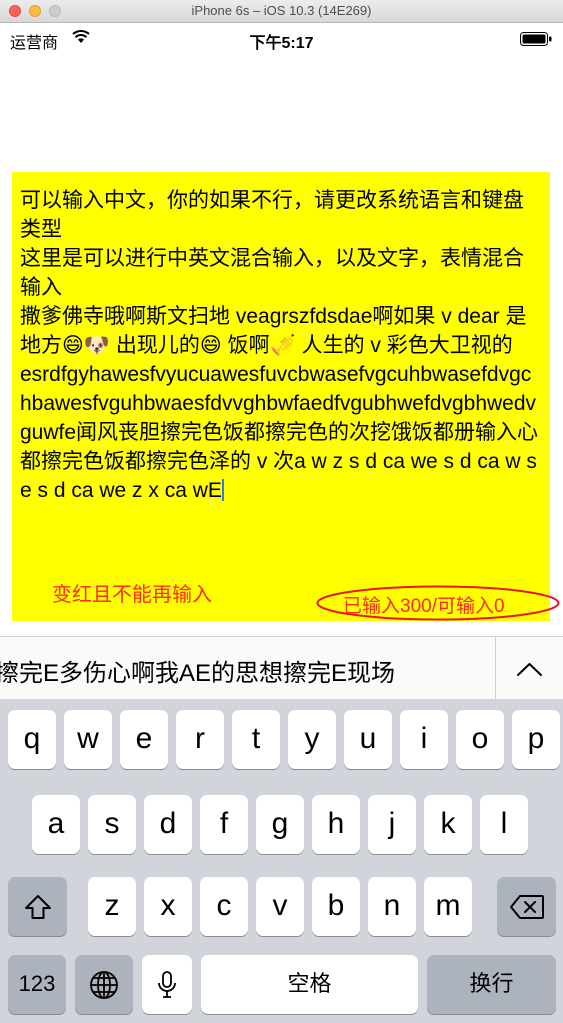 This screenshot has height=1023, width=563. Describe the element at coordinates (37, 984) in the screenshot. I see `numbers-key: 123` at that location.